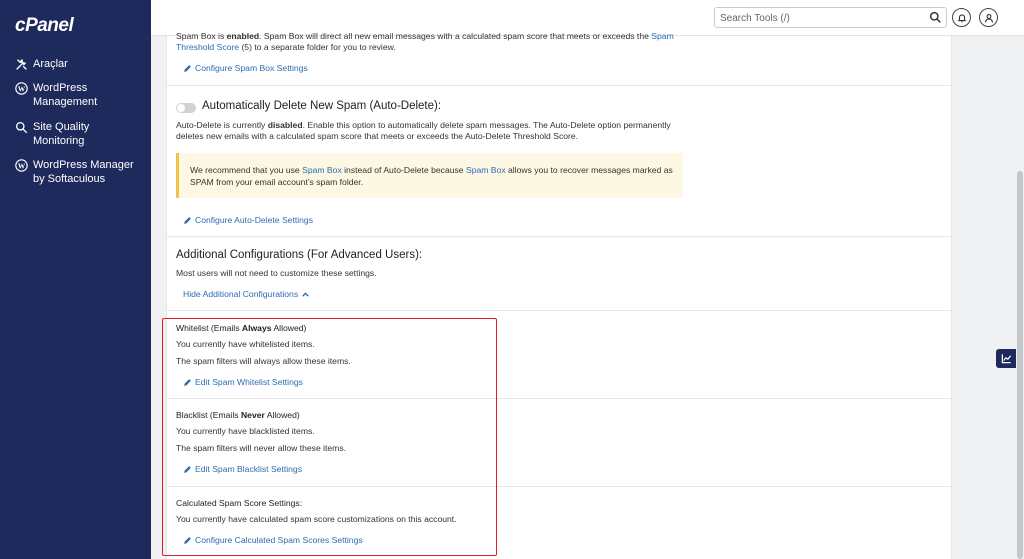 Image resolution: width=1024 pixels, height=559 pixels. I want to click on spam-score-title: Calculated Spam Score Settings:, so click(239, 503).